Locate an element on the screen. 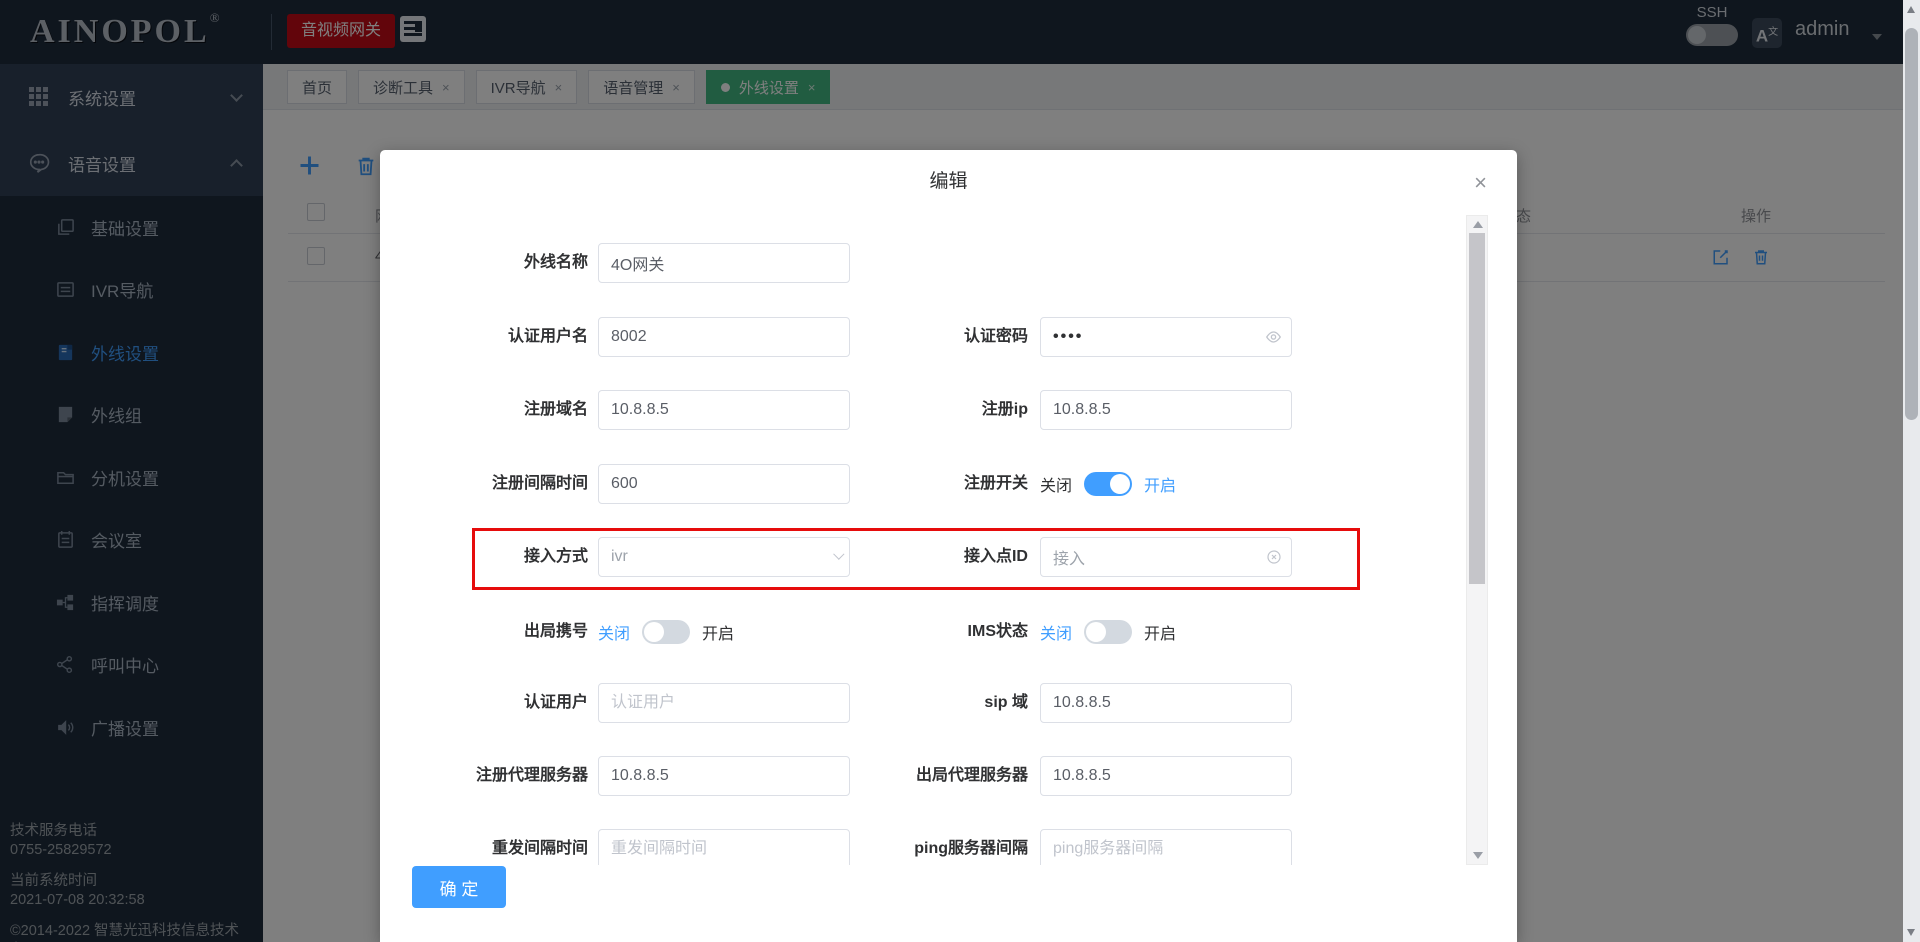  ims-status-toggle is located at coordinates (1108, 632).